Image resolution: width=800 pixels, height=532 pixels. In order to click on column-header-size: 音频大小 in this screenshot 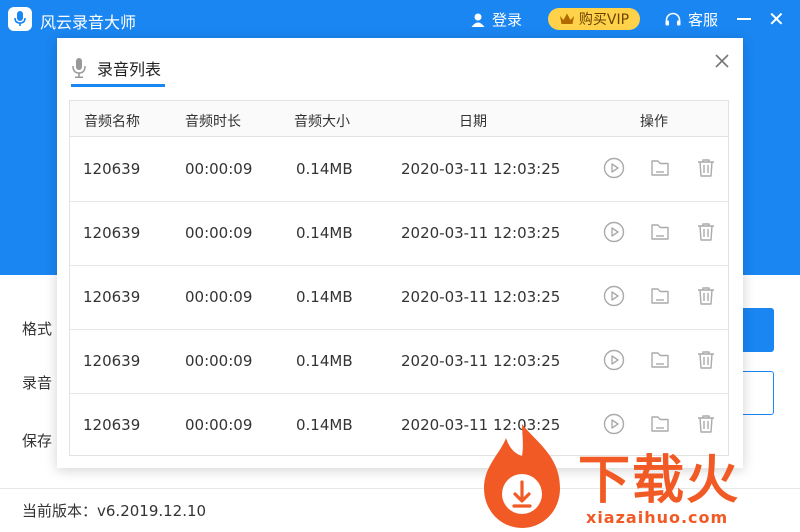, I will do `click(322, 122)`.